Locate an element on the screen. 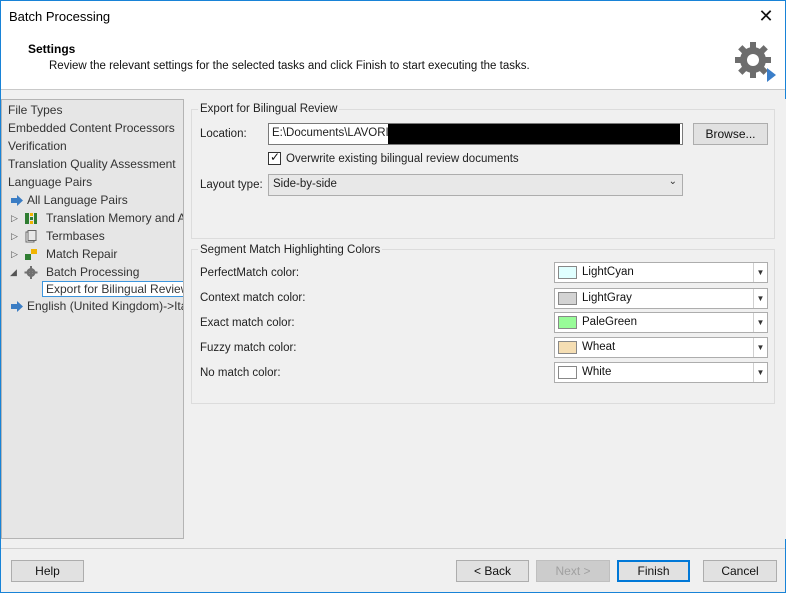 The image size is (786, 593). help-button: Help is located at coordinates (47, 571).